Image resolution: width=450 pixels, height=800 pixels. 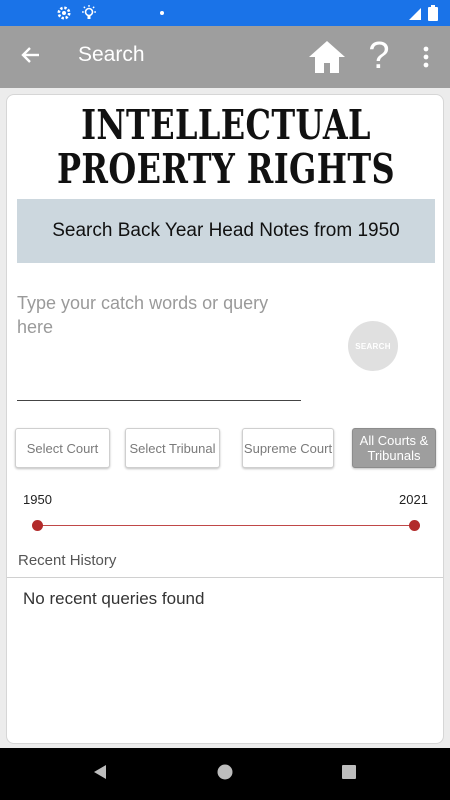 I want to click on back-triangle-icon, so click(x=100, y=774).